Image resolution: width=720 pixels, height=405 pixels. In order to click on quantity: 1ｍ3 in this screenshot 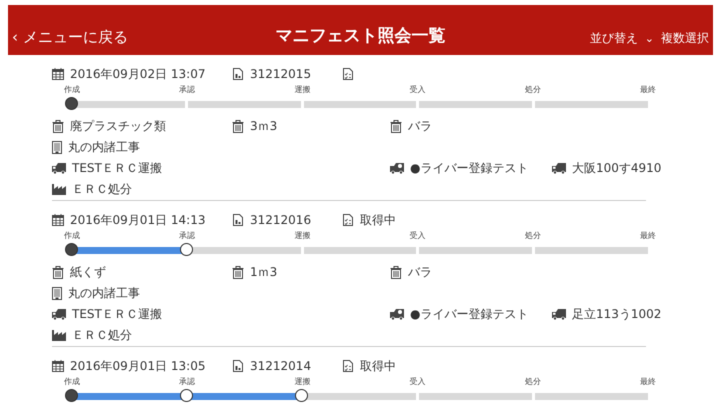, I will do `click(264, 272)`.